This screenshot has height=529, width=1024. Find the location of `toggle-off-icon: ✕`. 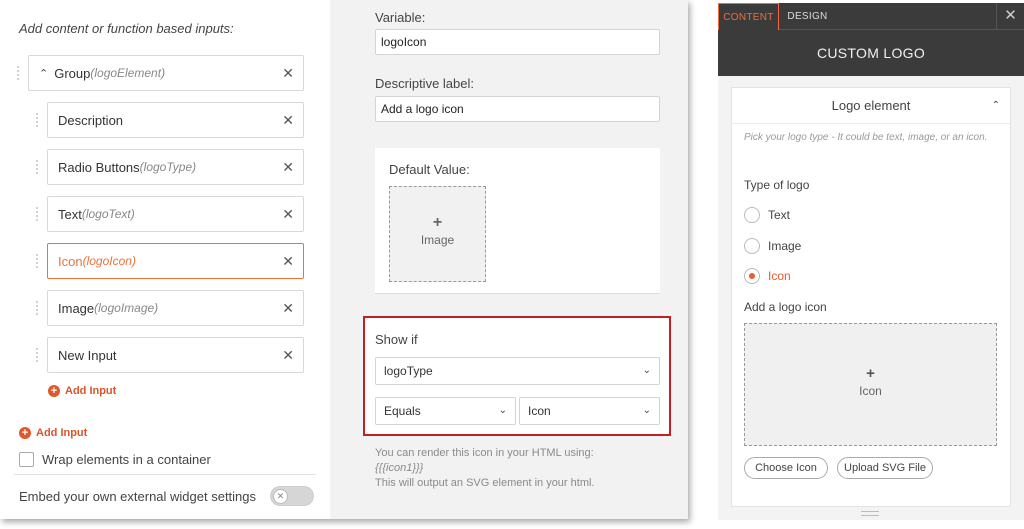

toggle-off-icon: ✕ is located at coordinates (280, 496).